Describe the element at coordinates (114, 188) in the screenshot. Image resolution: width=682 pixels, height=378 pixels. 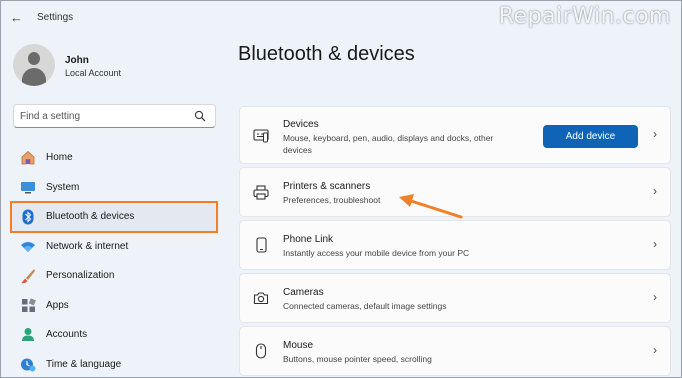
I see `sidebar-item-system: System` at that location.